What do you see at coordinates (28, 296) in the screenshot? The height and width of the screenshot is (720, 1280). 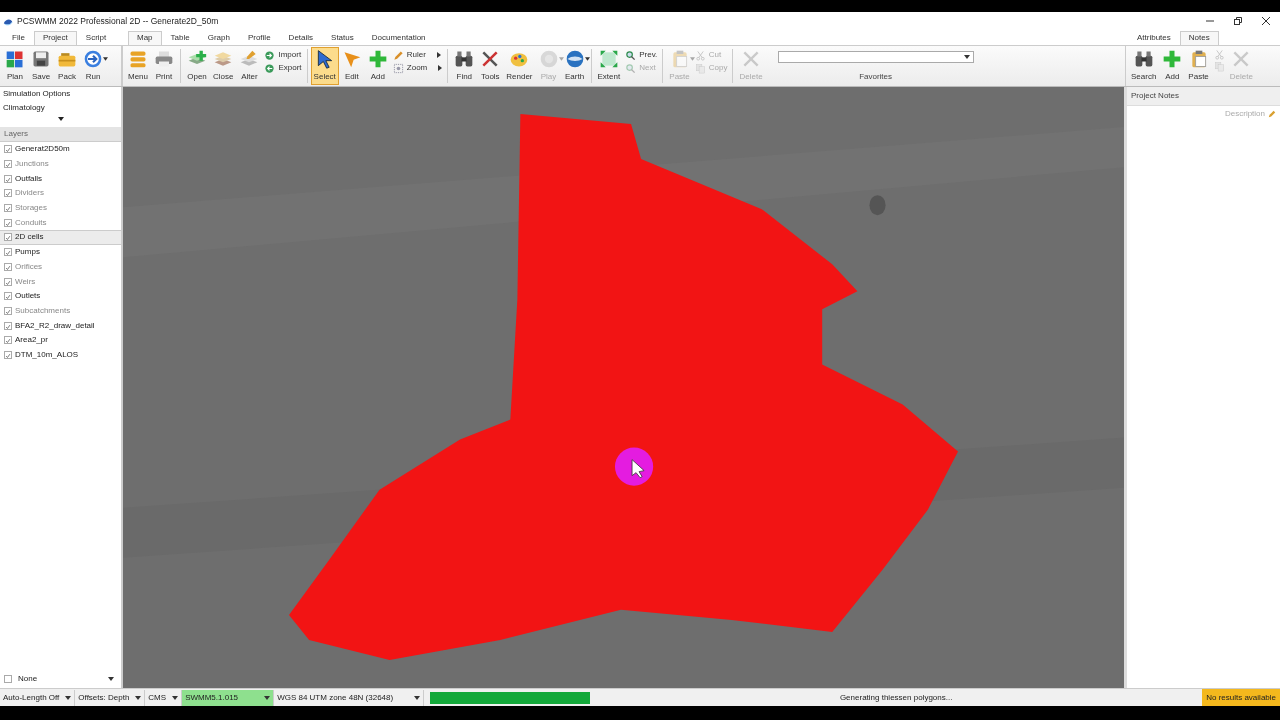 I see `layer-name: Outlets` at bounding box center [28, 296].